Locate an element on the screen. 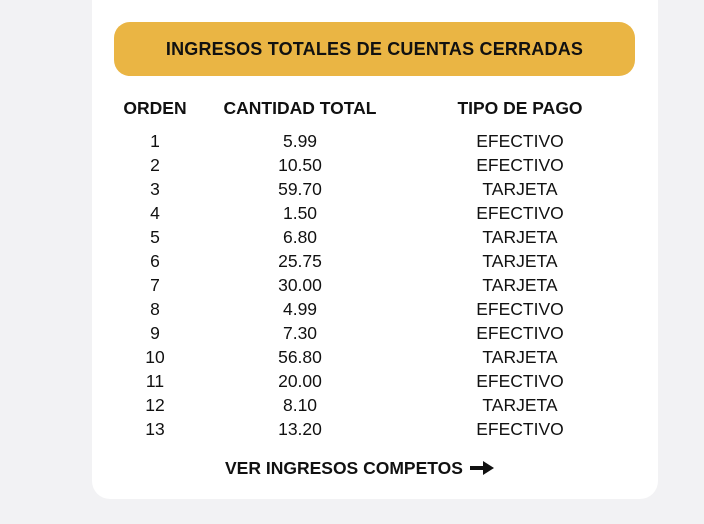  orden-cell: 12 is located at coordinates (155, 405).